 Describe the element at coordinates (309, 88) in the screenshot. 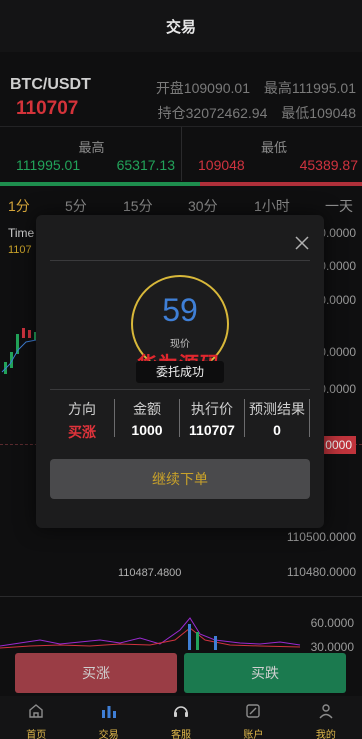

I see `high-price: 最高111995.01` at that location.